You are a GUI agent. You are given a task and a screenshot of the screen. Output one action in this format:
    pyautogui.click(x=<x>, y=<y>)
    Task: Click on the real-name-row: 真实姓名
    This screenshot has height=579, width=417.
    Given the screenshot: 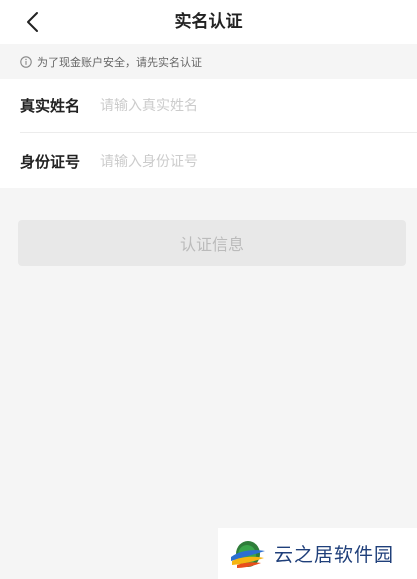 What is the action you would take?
    pyautogui.click(x=208, y=105)
    